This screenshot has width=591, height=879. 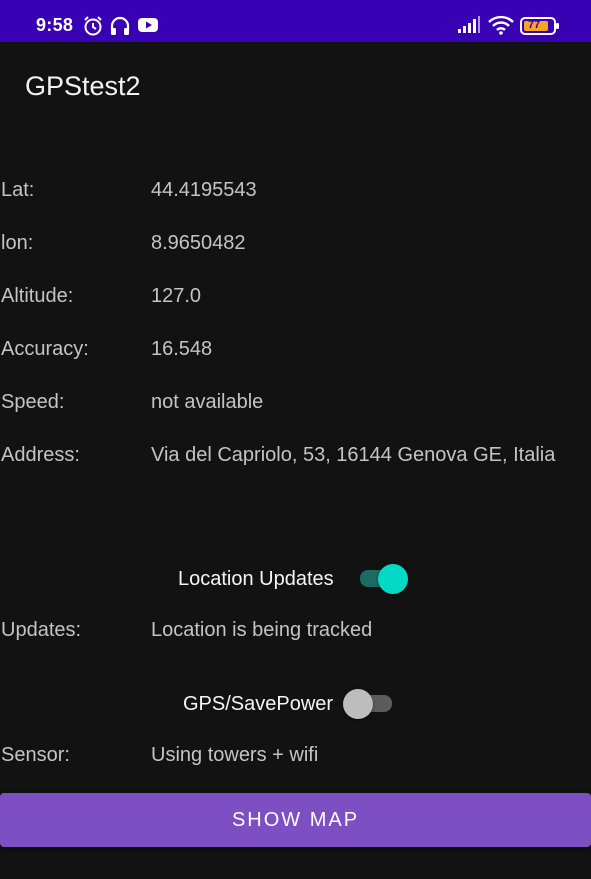 I want to click on accuracy-value: 16.548, so click(x=182, y=349).